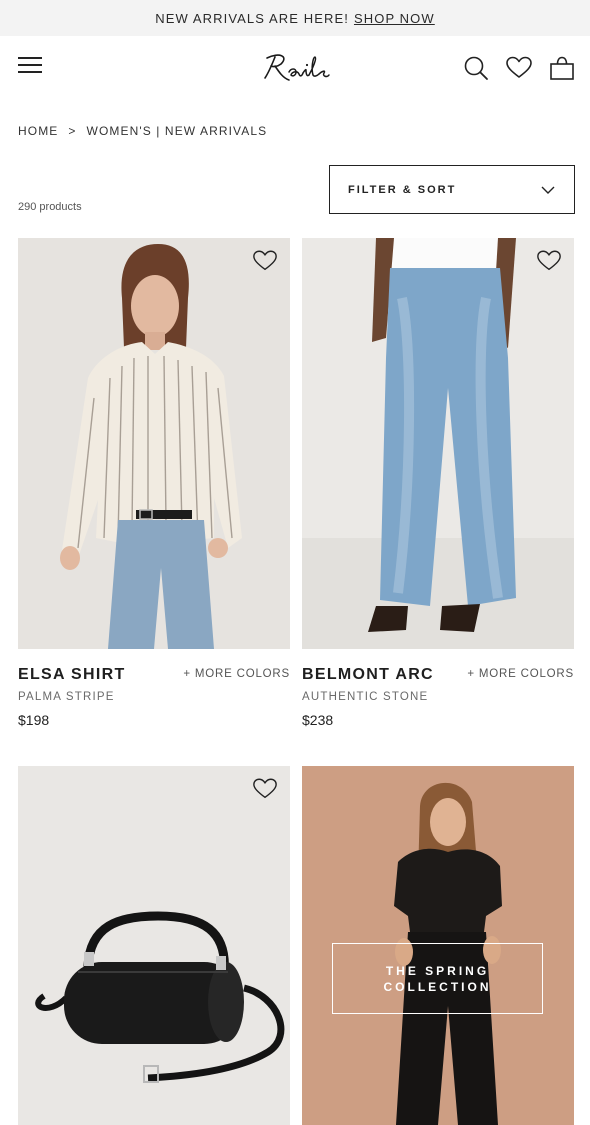  I want to click on breadcrumb-current: WOMEN'S | NEW ARRIVALS, so click(177, 131).